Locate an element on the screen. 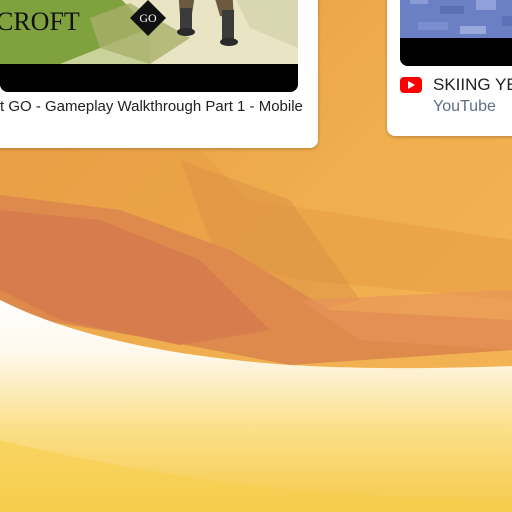 Image resolution: width=512 pixels, height=512 pixels. video-title: SKIING YE is located at coordinates (472, 85).